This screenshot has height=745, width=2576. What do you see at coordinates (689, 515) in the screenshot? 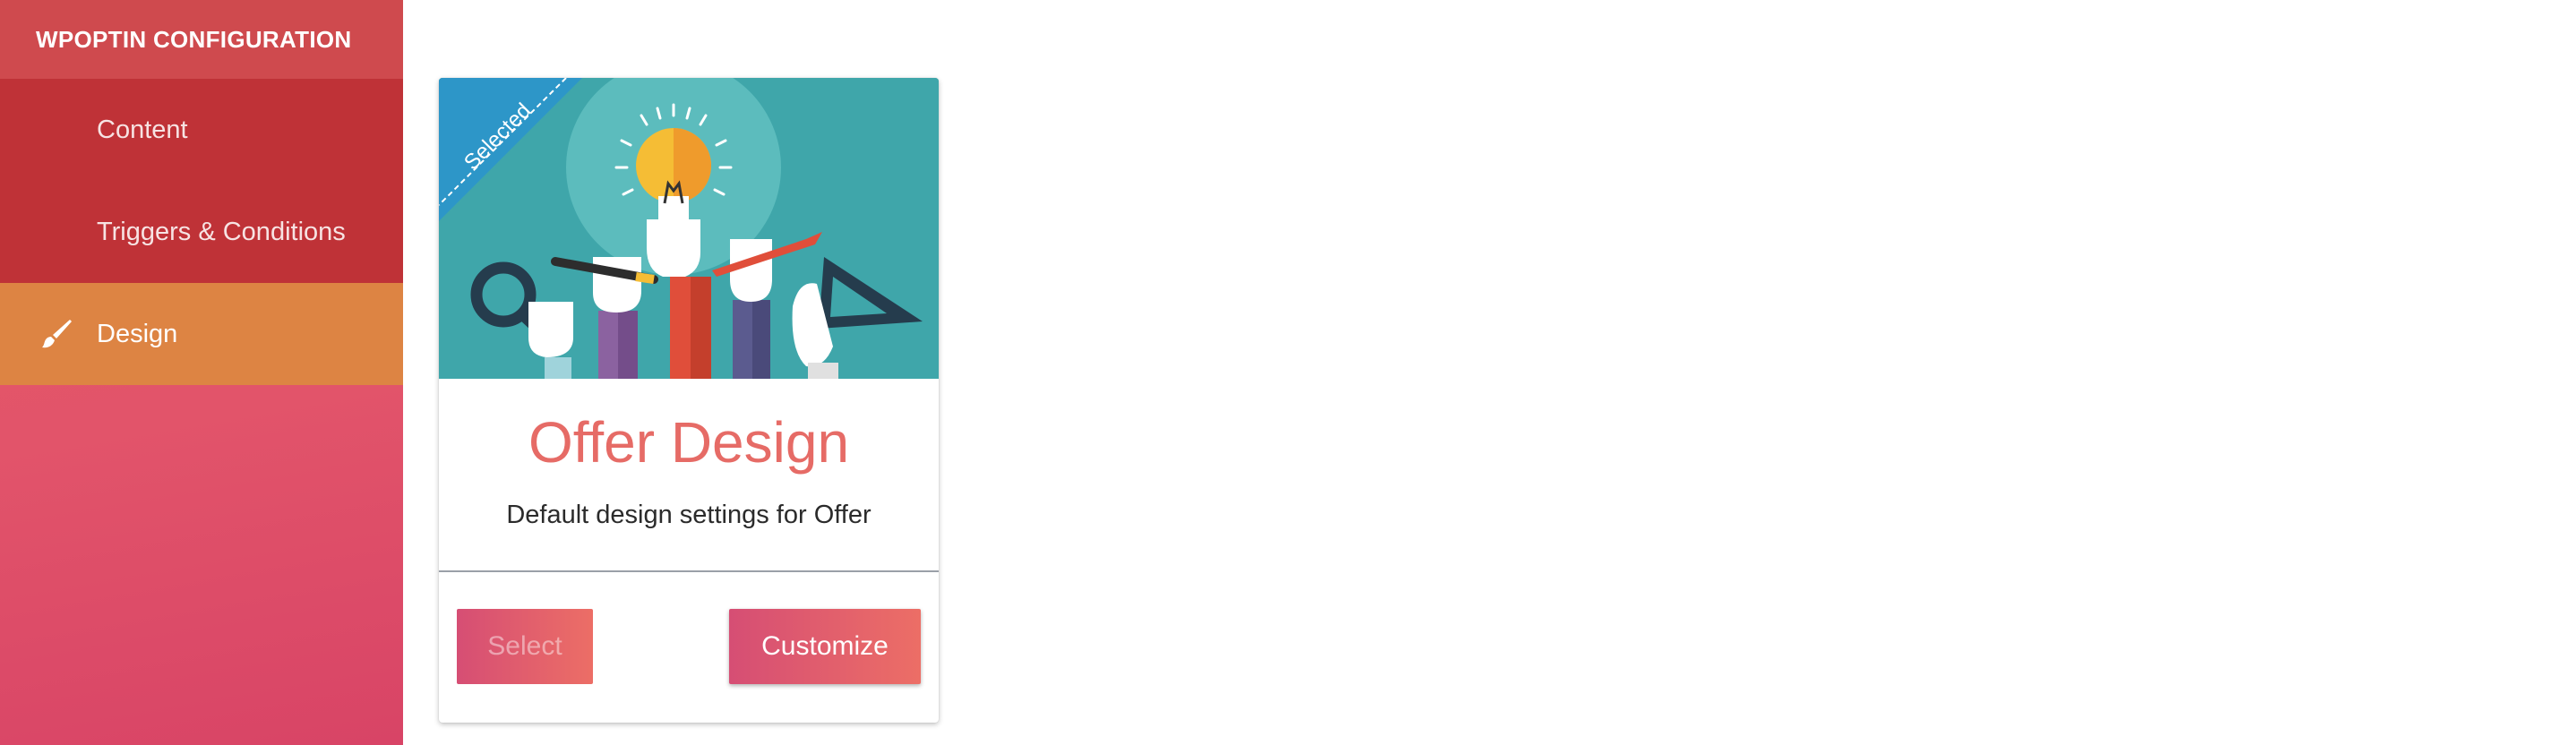
I see `card-subtitle: Default design settings for Offer` at bounding box center [689, 515].